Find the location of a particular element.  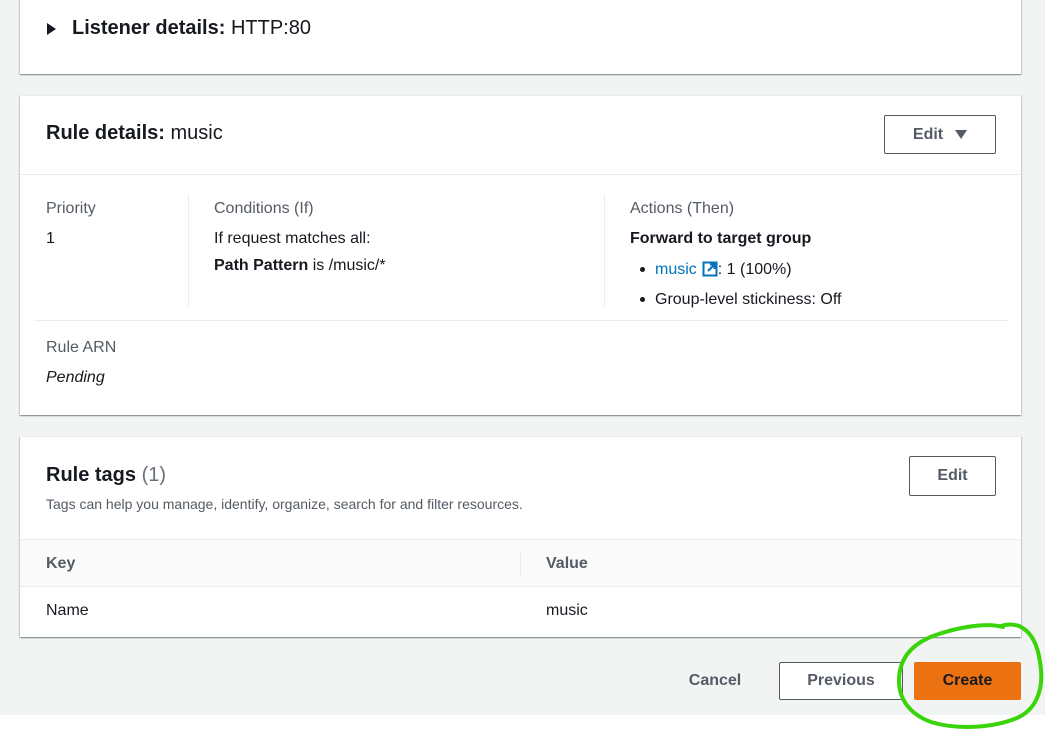

rule-edit-label: Edit is located at coordinates (928, 134).